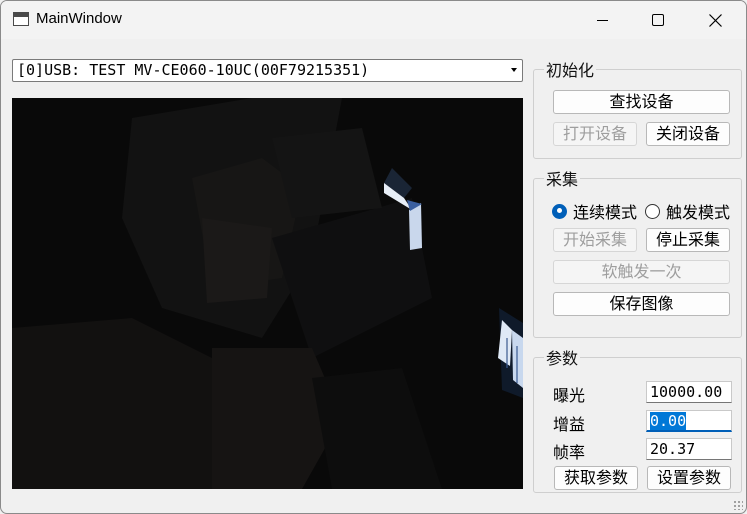 This screenshot has height=514, width=747. Describe the element at coordinates (689, 449) in the screenshot. I see `framerate-input: 20.37` at that location.